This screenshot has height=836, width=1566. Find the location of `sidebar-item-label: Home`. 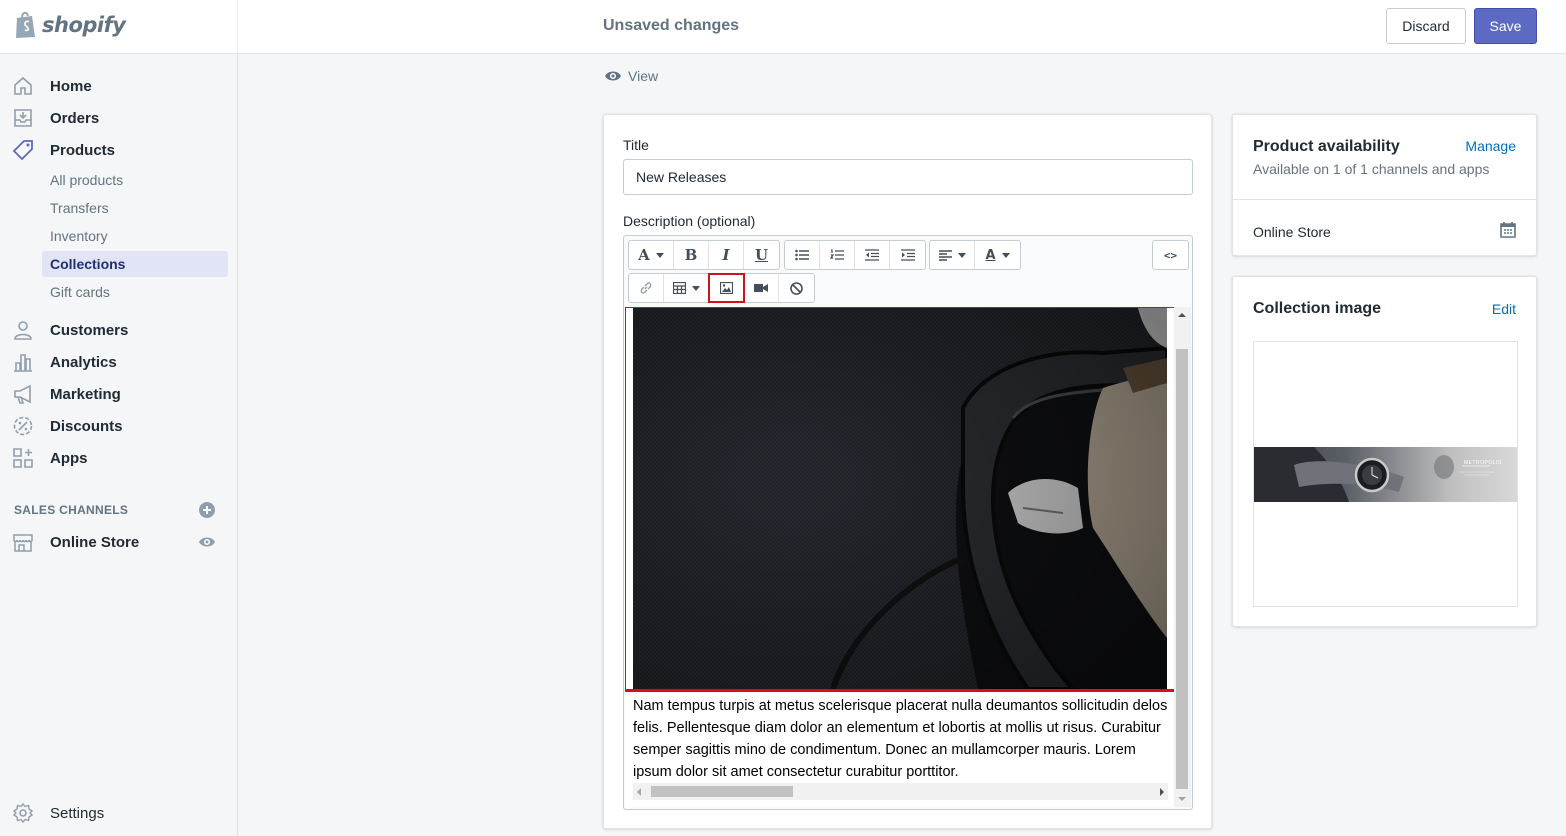

sidebar-item-label: Home is located at coordinates (71, 86).